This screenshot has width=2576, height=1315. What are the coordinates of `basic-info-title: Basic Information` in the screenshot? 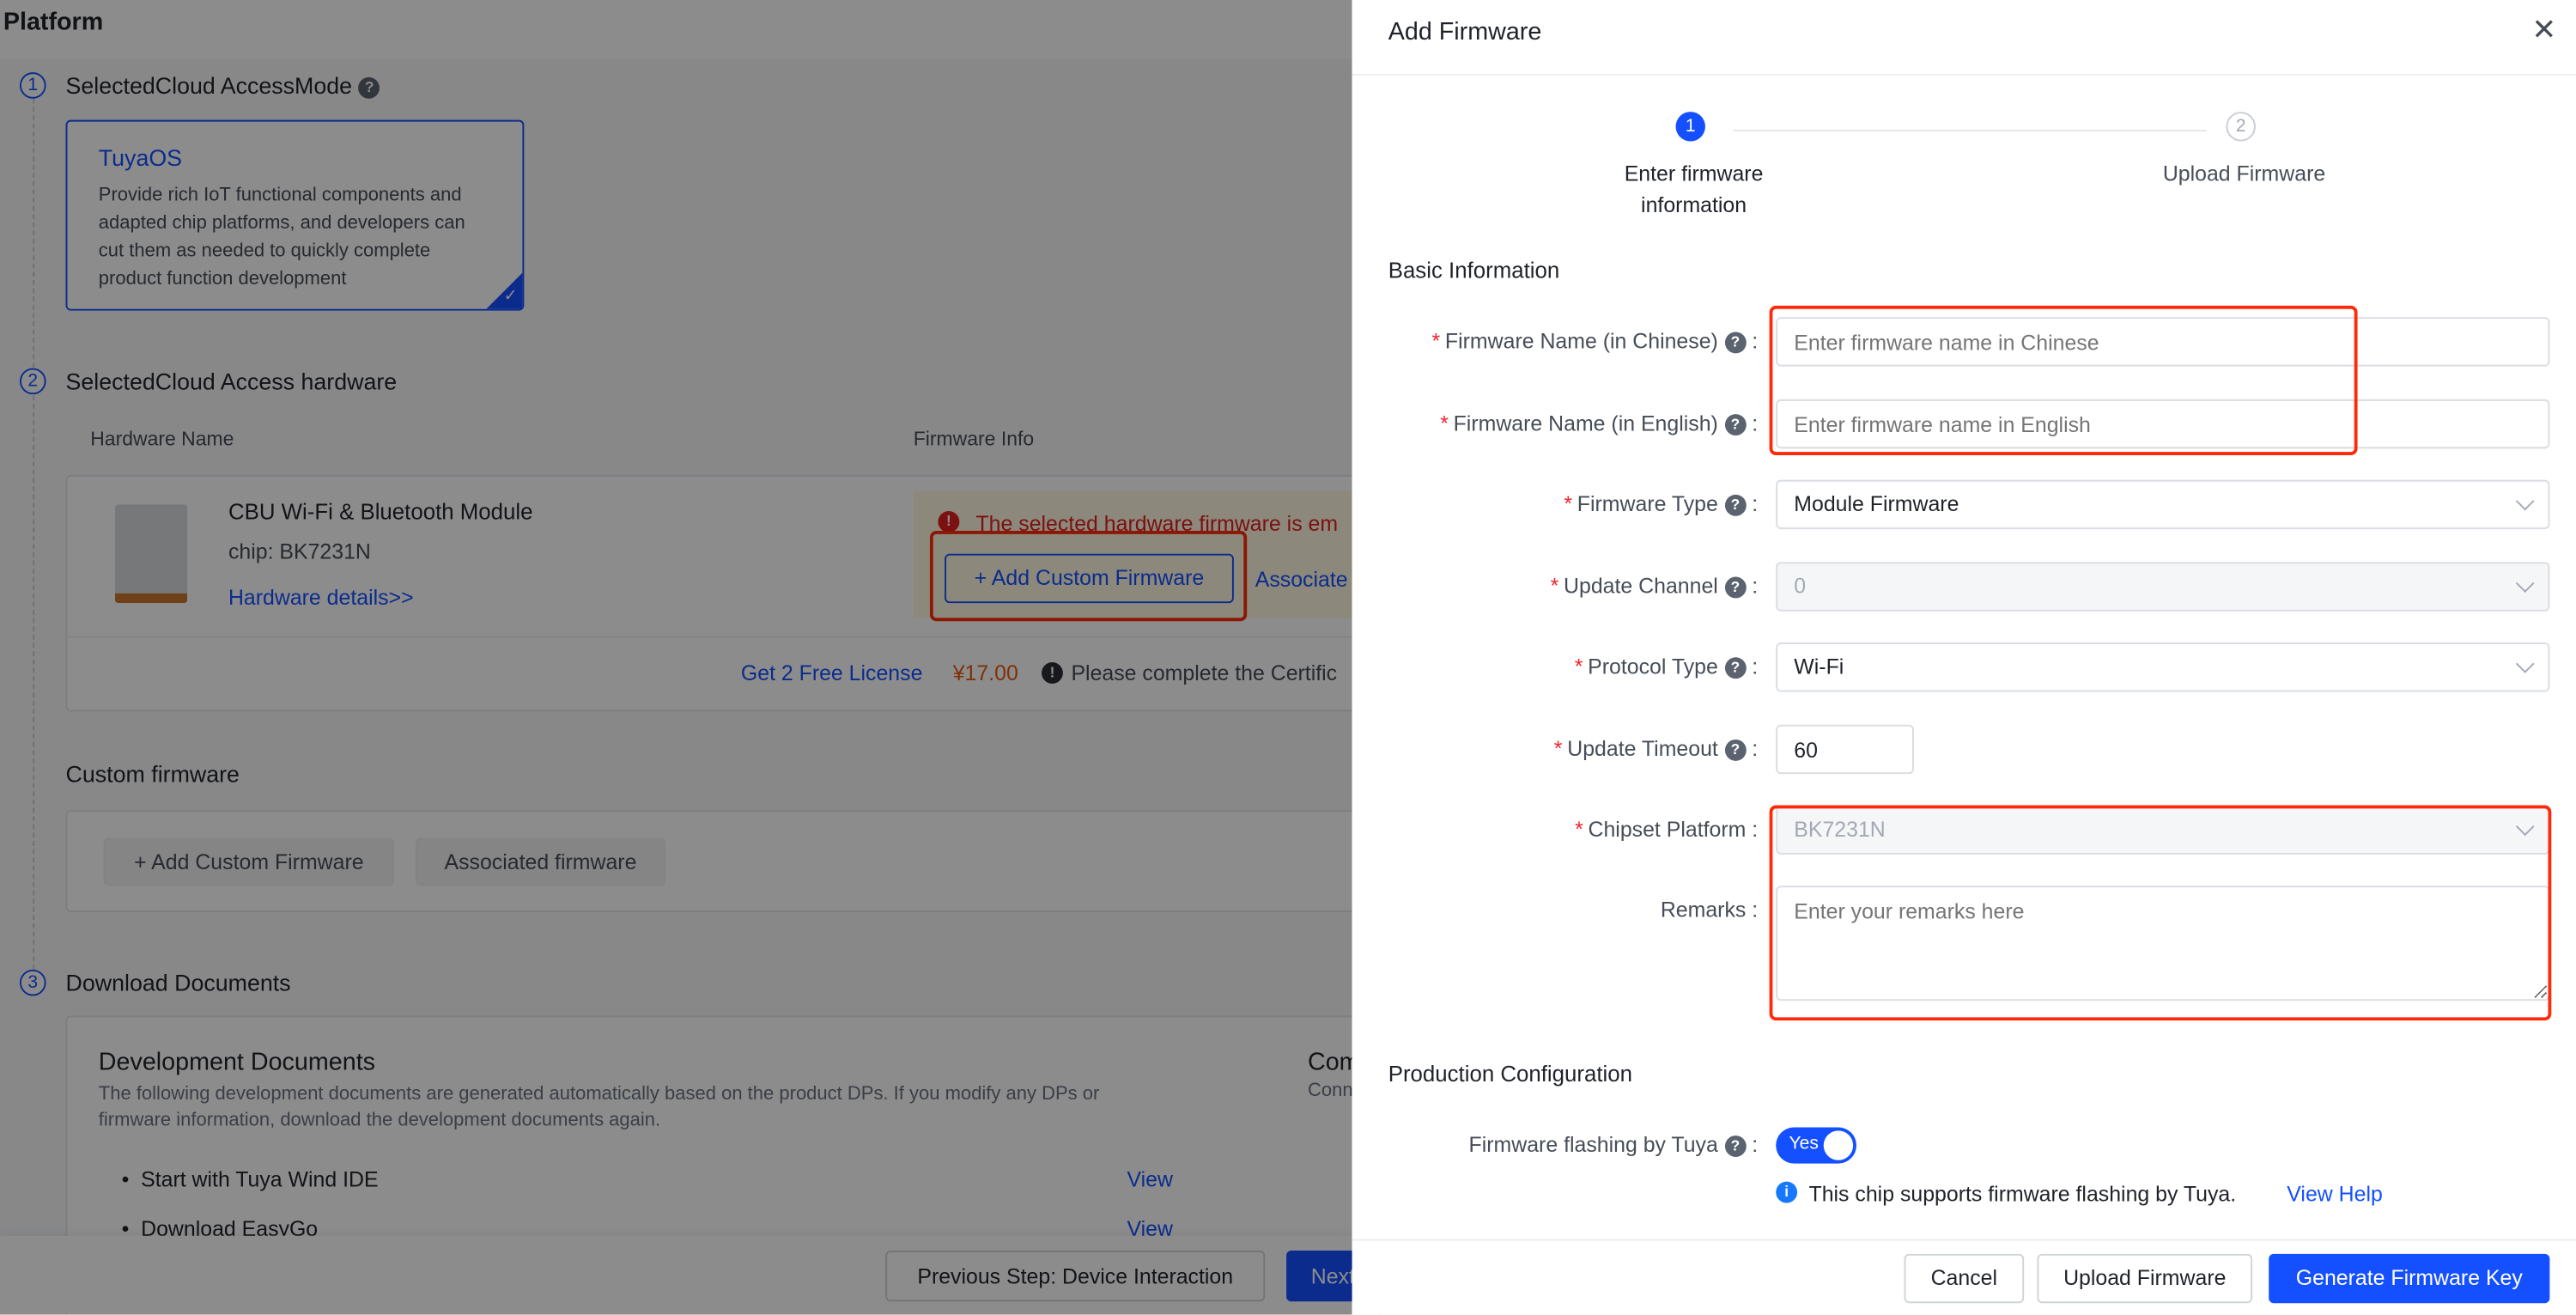 It's located at (1474, 270).